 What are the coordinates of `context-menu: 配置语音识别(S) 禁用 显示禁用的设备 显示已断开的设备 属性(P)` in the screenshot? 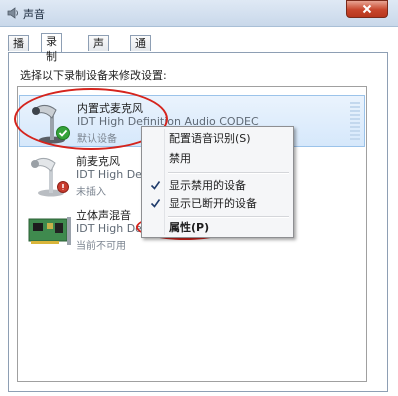 It's located at (217, 182).